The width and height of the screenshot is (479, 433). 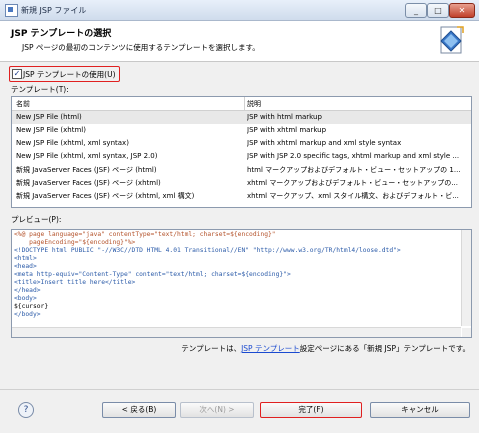 What do you see at coordinates (72, 143) in the screenshot?
I see `row-name: New JSP File (xhtml, xml syntax)` at bounding box center [72, 143].